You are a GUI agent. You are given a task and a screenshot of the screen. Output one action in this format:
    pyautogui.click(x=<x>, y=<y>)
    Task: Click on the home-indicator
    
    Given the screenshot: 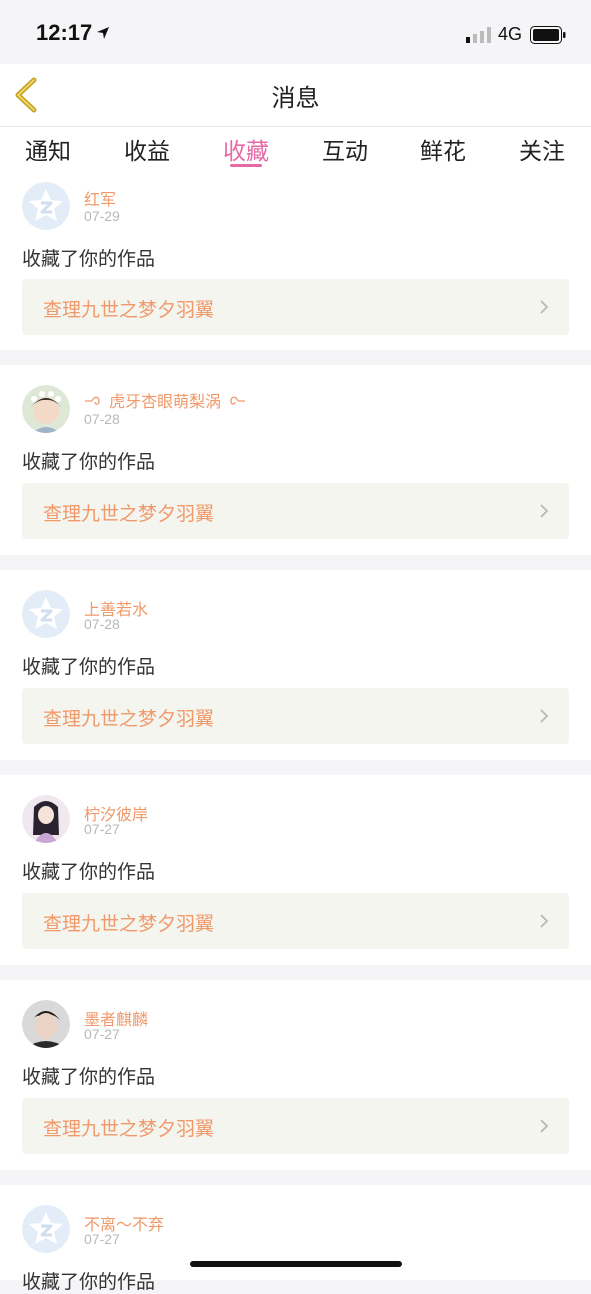 What is the action you would take?
    pyautogui.click(x=296, y=1264)
    